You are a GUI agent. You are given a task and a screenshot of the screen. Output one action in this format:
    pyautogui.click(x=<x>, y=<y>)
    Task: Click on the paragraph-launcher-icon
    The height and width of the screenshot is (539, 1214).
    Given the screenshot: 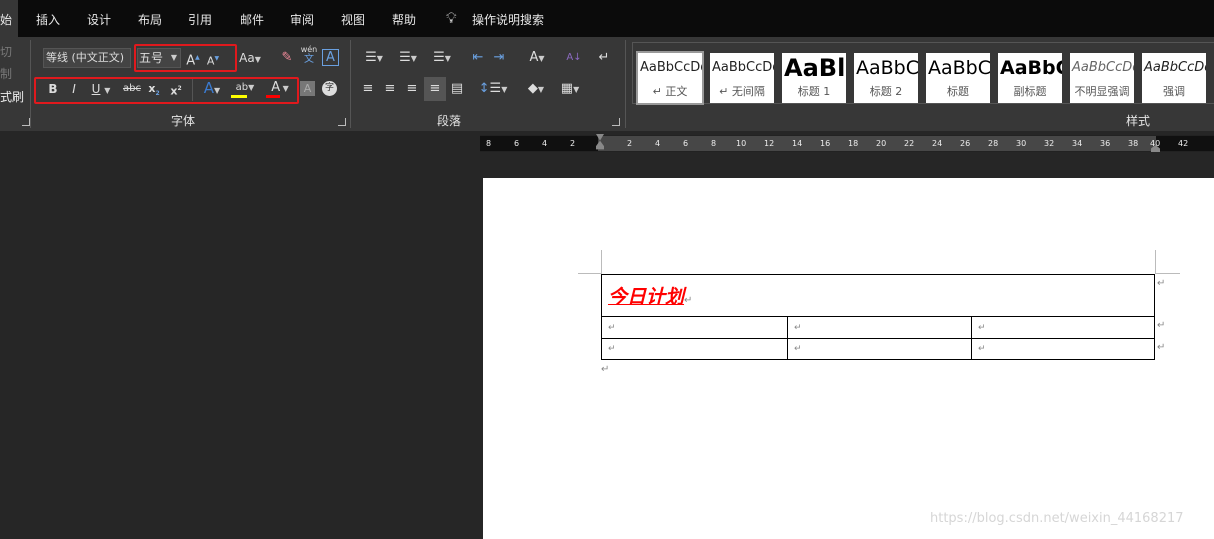 What is the action you would take?
    pyautogui.click(x=616, y=122)
    